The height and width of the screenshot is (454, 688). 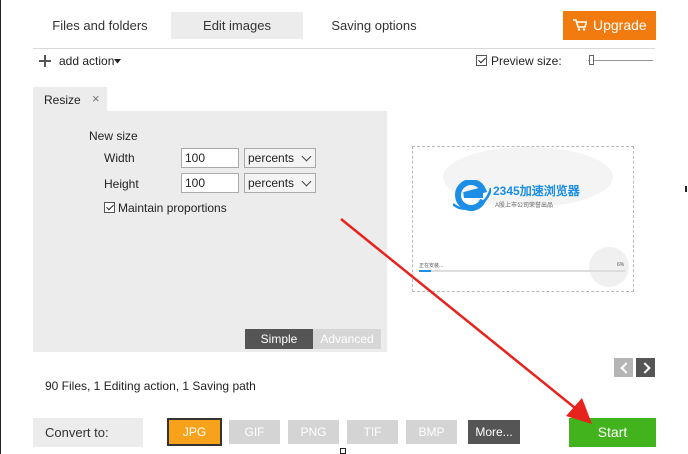 I want to click on preview-percent: 6%, so click(x=621, y=265).